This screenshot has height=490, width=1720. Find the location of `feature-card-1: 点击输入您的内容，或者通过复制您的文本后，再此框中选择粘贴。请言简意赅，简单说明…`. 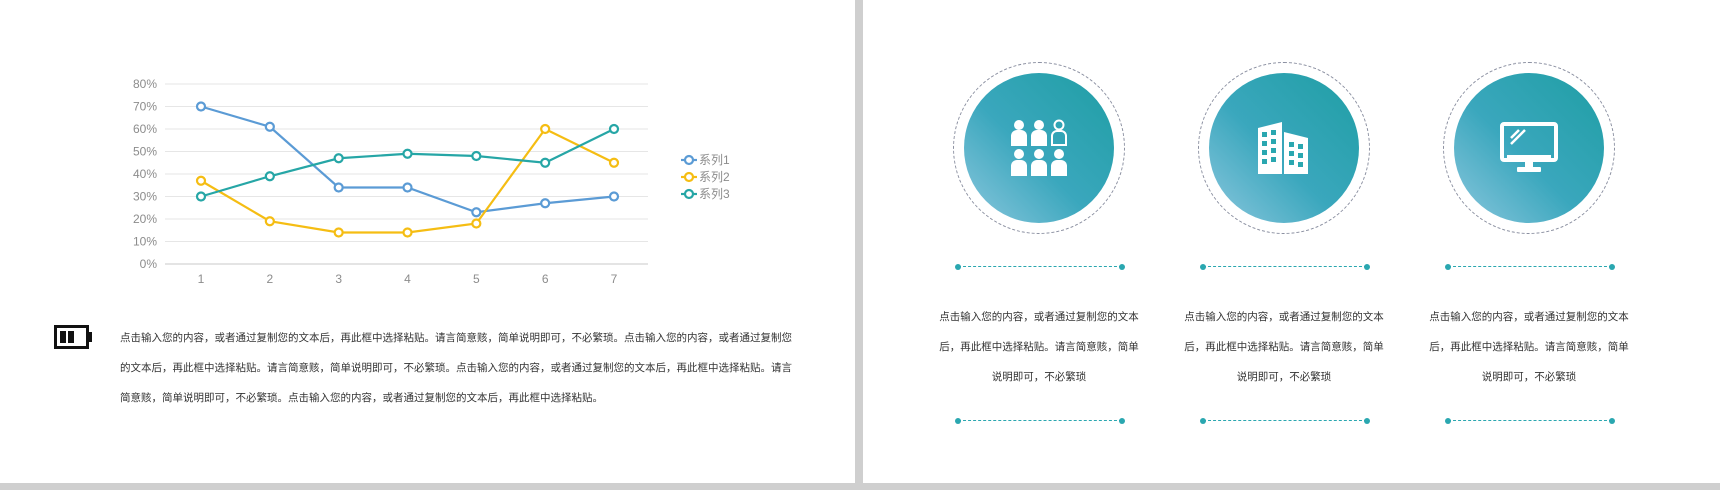

feature-card-1: 点击输入您的内容，或者通过复制您的文本后，再此框中选择粘贴。请言简意赅，简单说明… is located at coordinates (1039, 247).